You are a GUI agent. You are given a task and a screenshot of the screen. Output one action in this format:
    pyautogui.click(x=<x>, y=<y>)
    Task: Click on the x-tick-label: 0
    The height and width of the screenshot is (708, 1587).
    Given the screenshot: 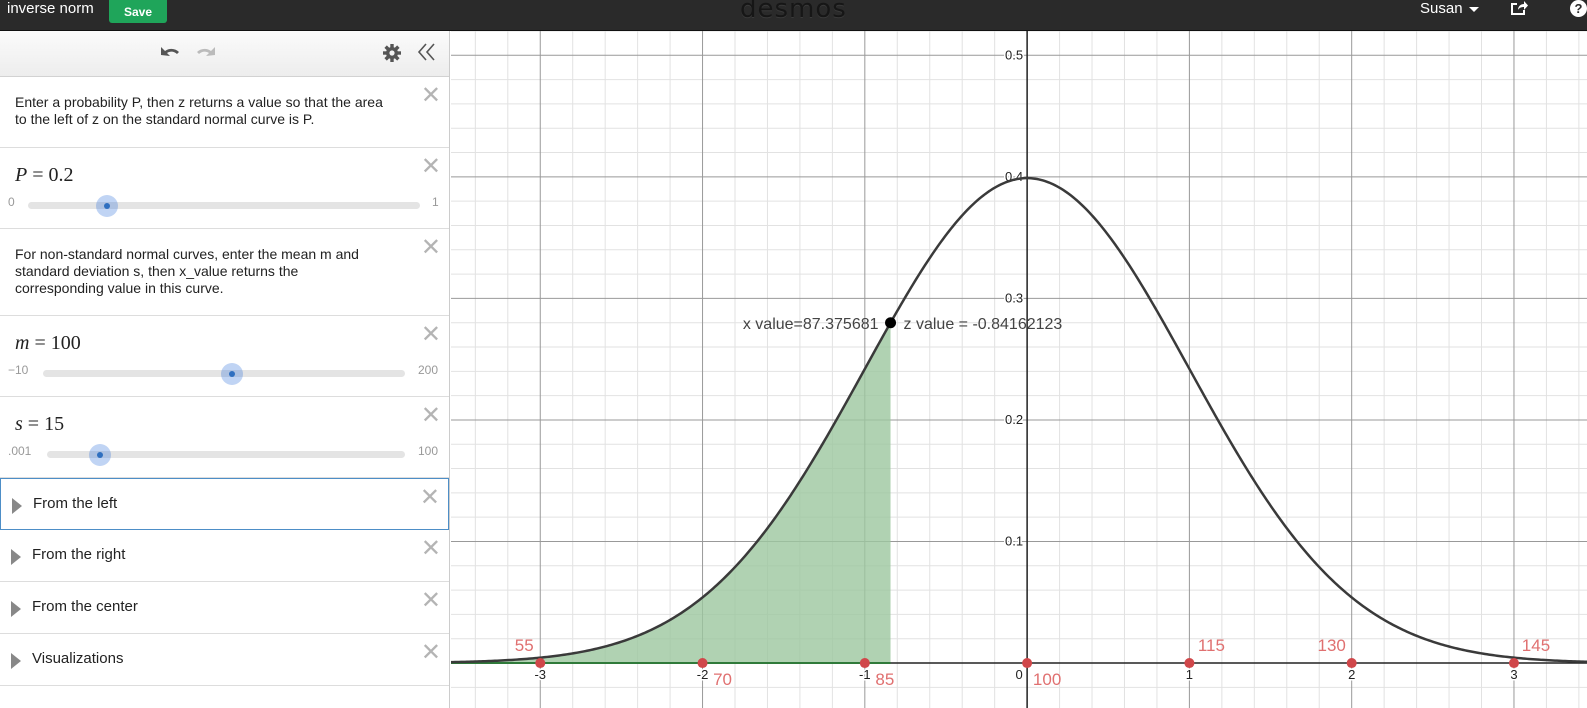 What is the action you would take?
    pyautogui.click(x=1018, y=674)
    